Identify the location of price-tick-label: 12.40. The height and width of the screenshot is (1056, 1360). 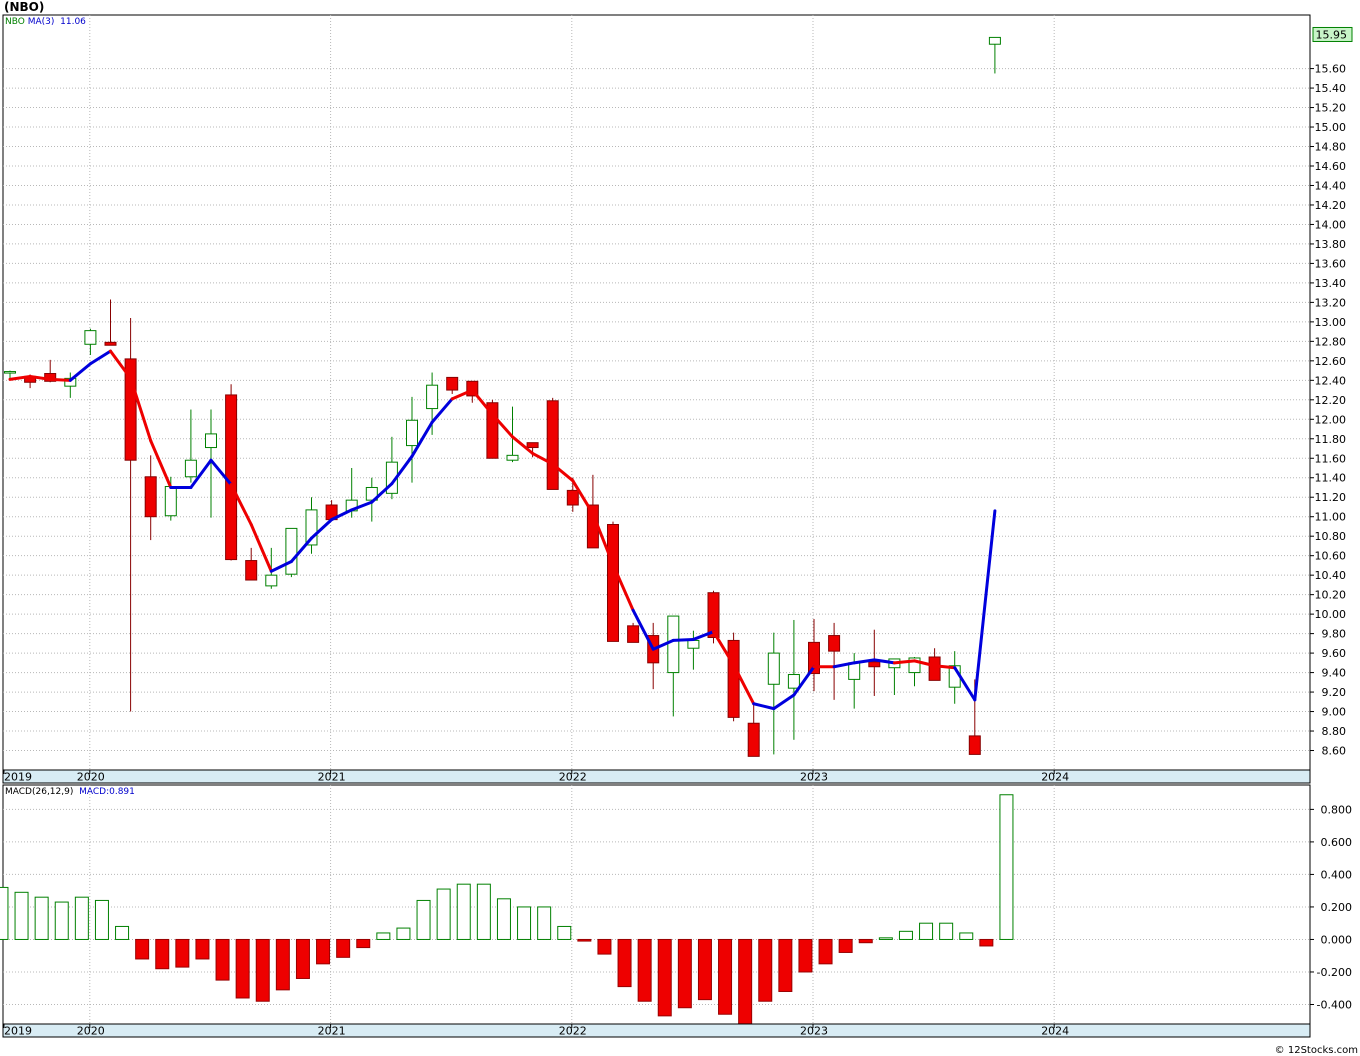
(1331, 380).